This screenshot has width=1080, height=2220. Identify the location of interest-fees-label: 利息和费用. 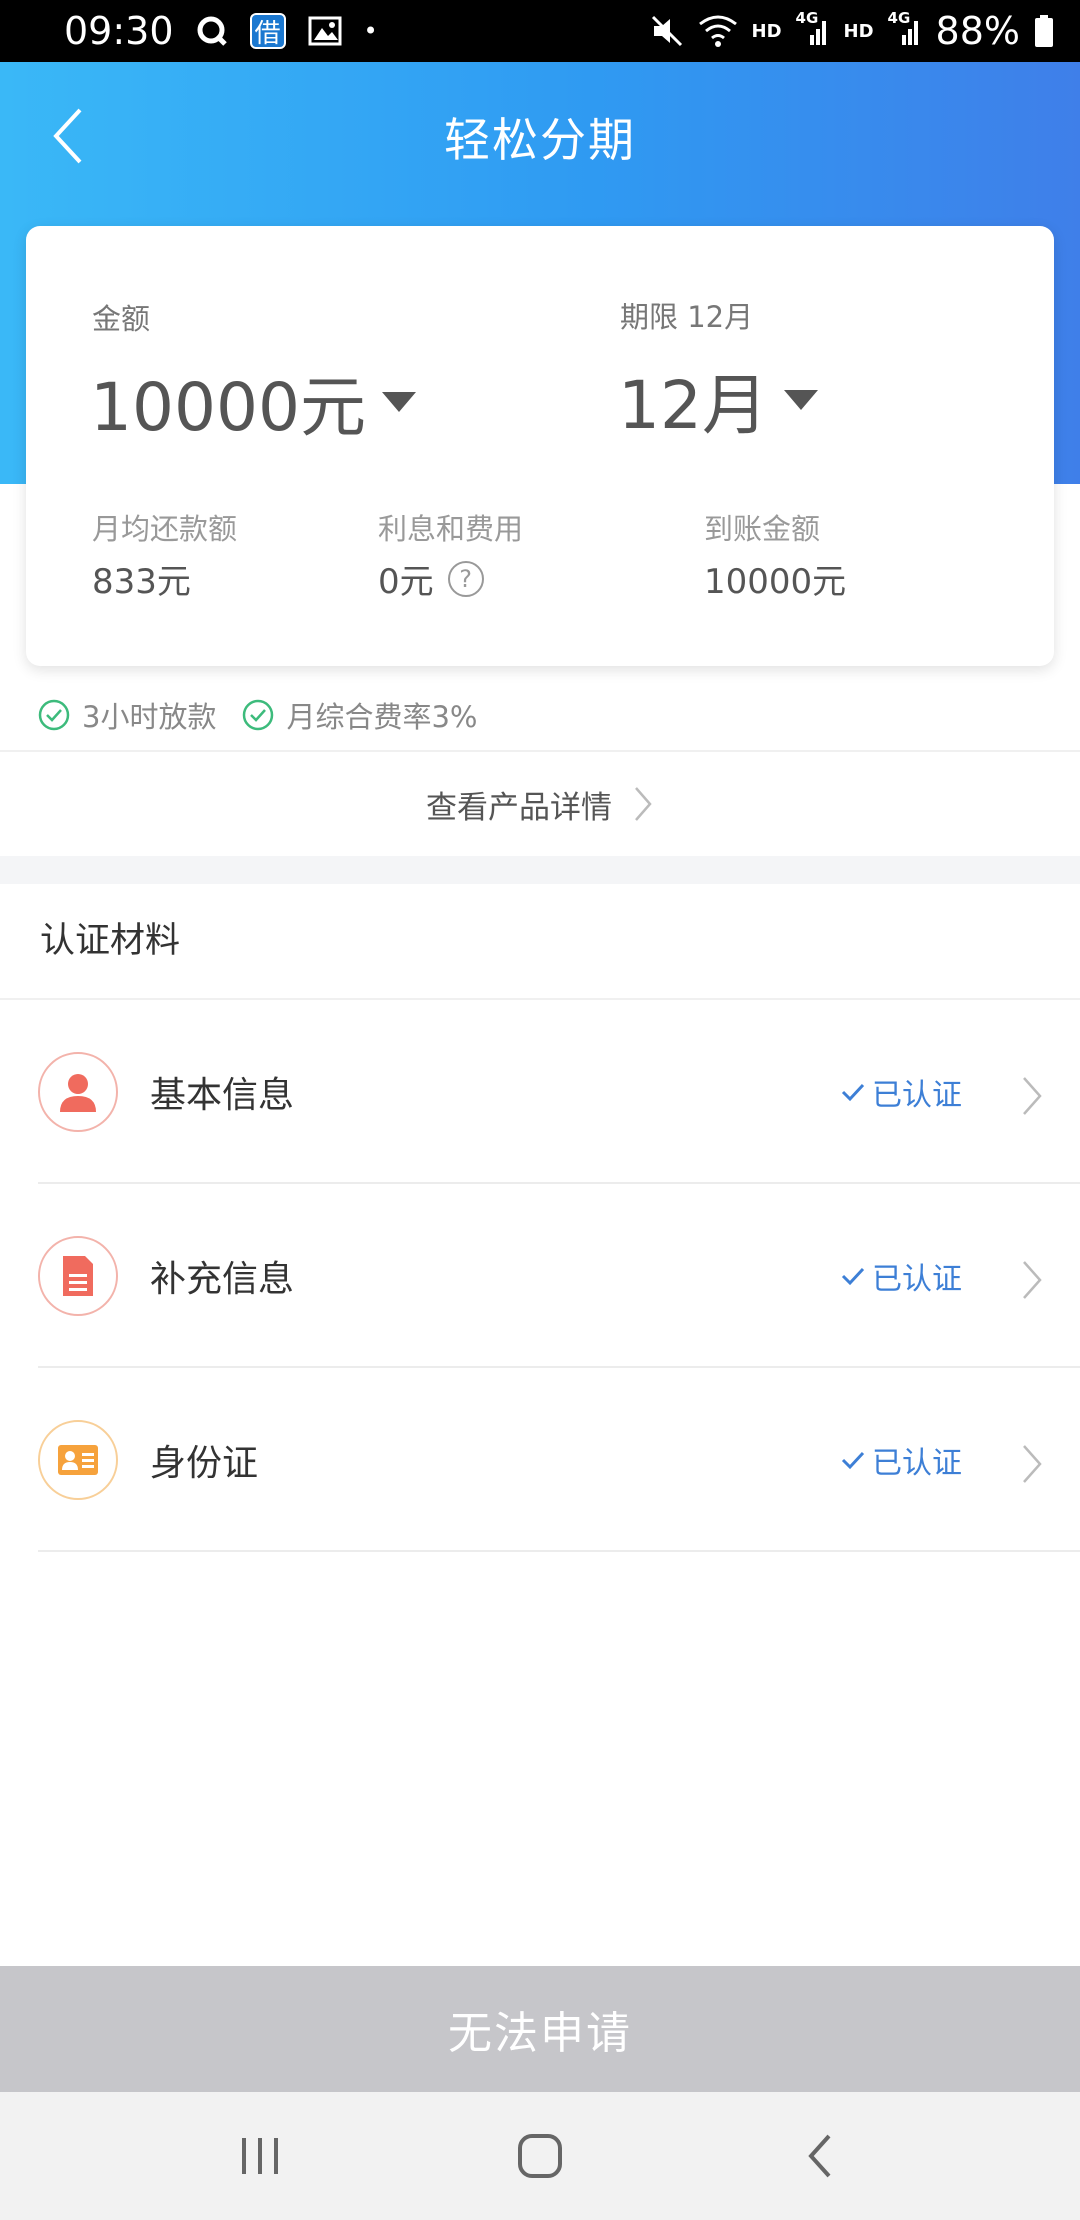
(451, 529).